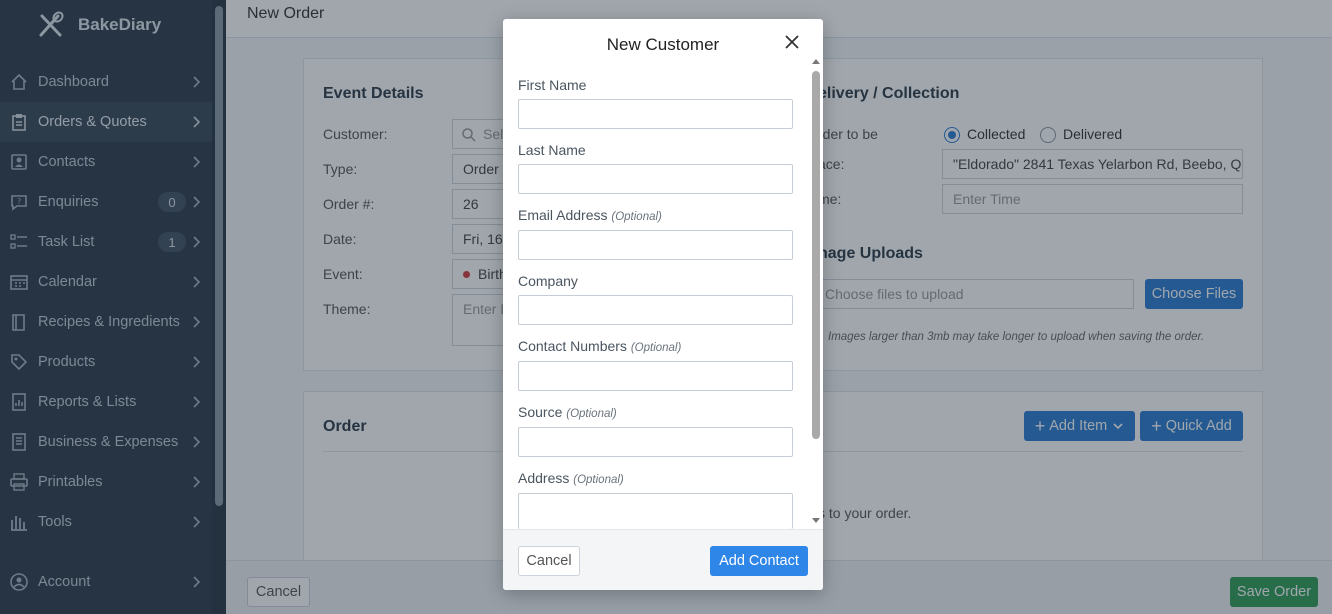 The height and width of the screenshot is (614, 1332). I want to click on last-name-label: Last Name, so click(552, 150).